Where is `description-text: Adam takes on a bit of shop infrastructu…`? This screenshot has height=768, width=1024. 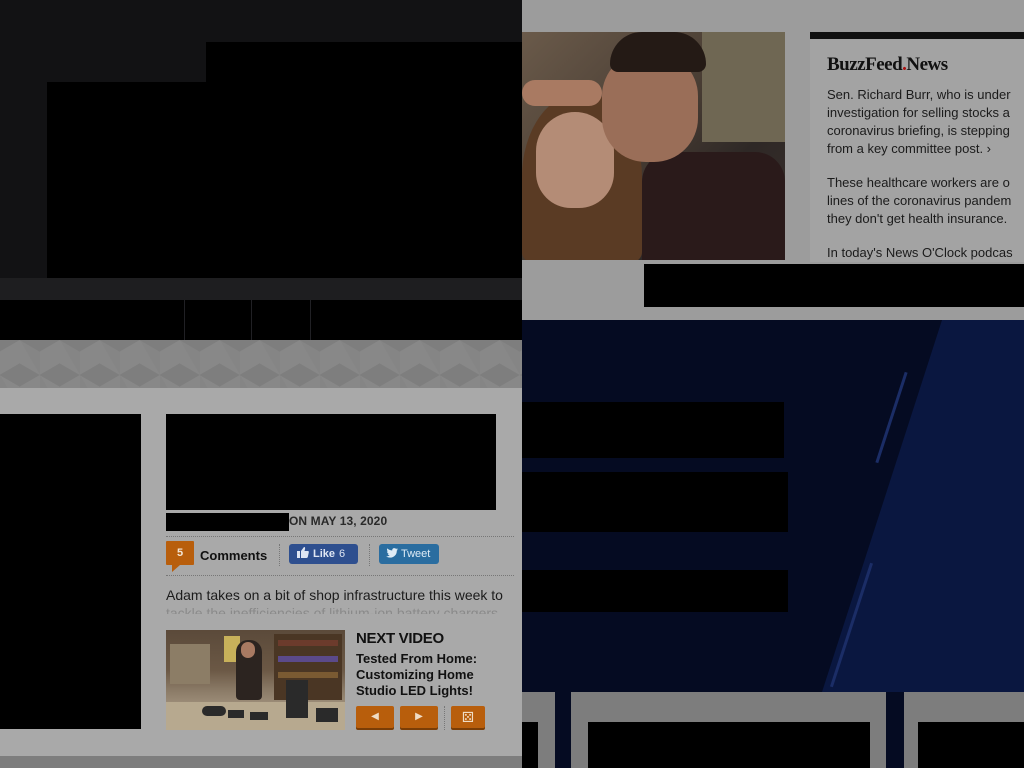 description-text: Adam takes on a bit of shop infrastructu… is located at coordinates (334, 595).